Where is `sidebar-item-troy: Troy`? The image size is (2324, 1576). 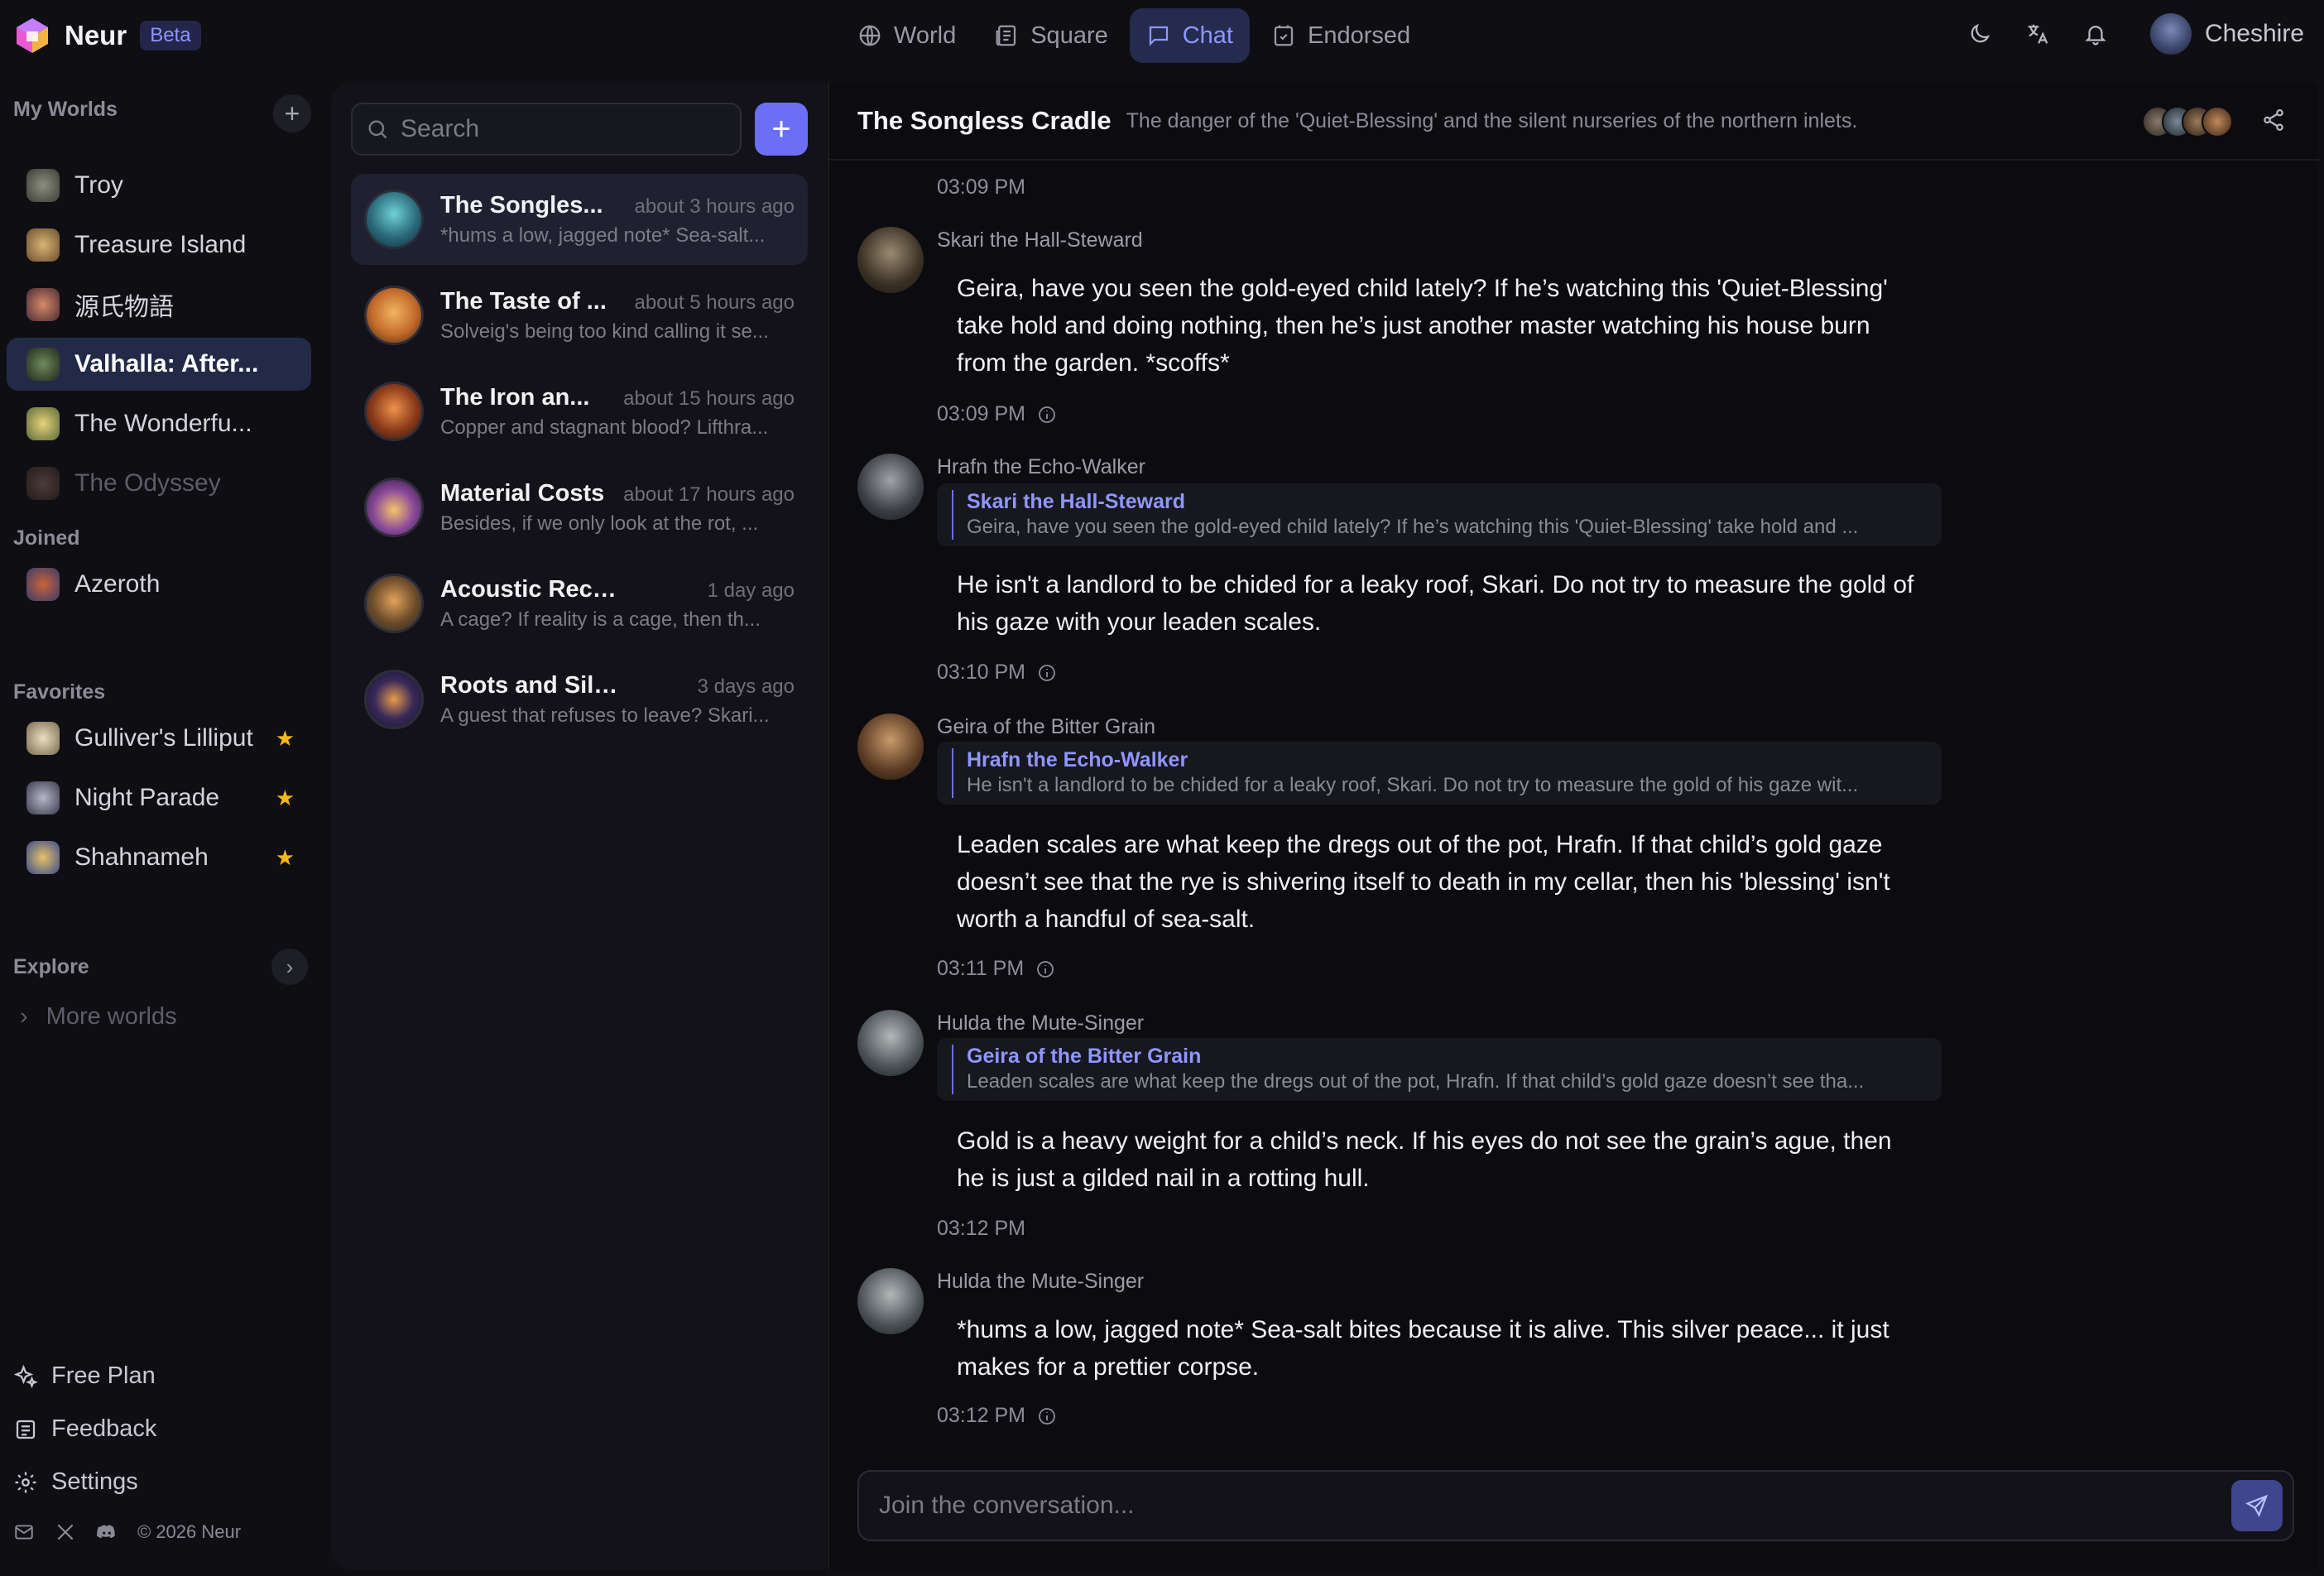
sidebar-item-troy: Troy is located at coordinates (159, 185).